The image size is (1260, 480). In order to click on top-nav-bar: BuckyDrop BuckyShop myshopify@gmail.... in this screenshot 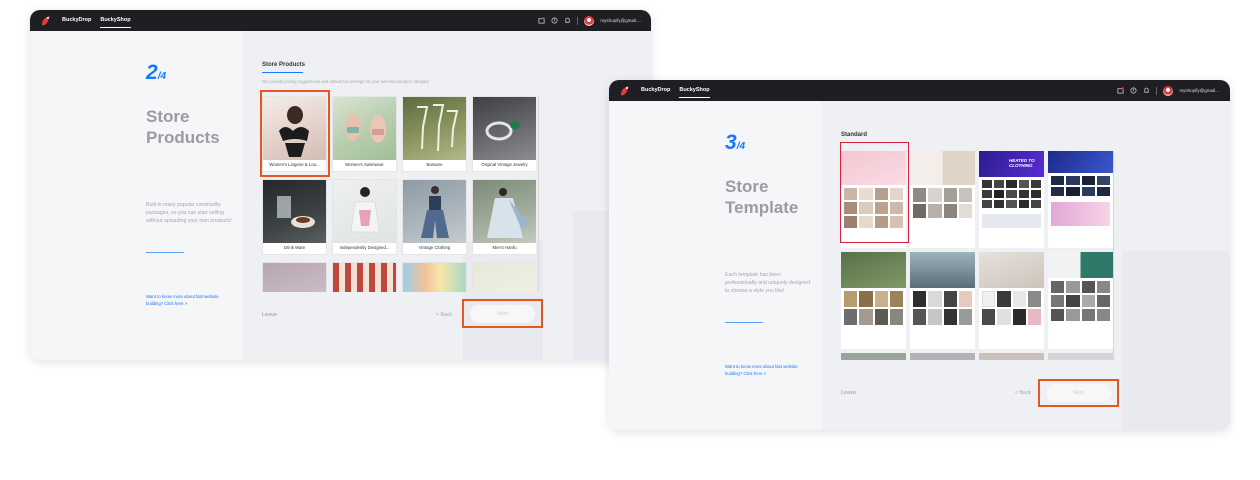, I will do `click(919, 90)`.